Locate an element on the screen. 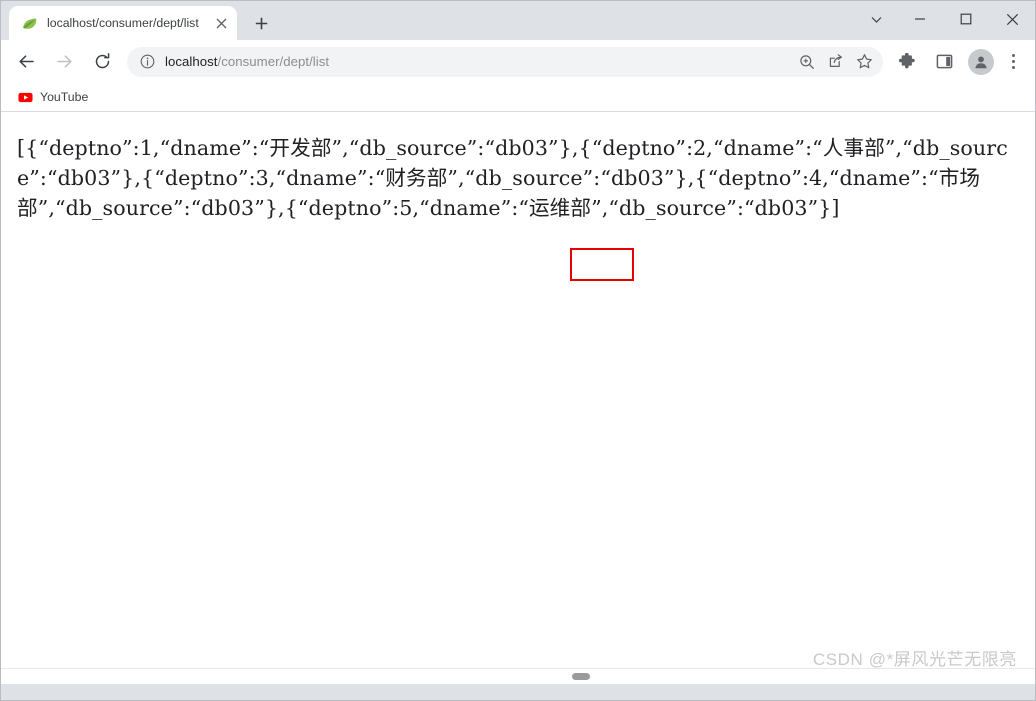 Image resolution: width=1036 pixels, height=701 pixels. tab-title: localhost/consumer/dept/list is located at coordinates (123, 23).